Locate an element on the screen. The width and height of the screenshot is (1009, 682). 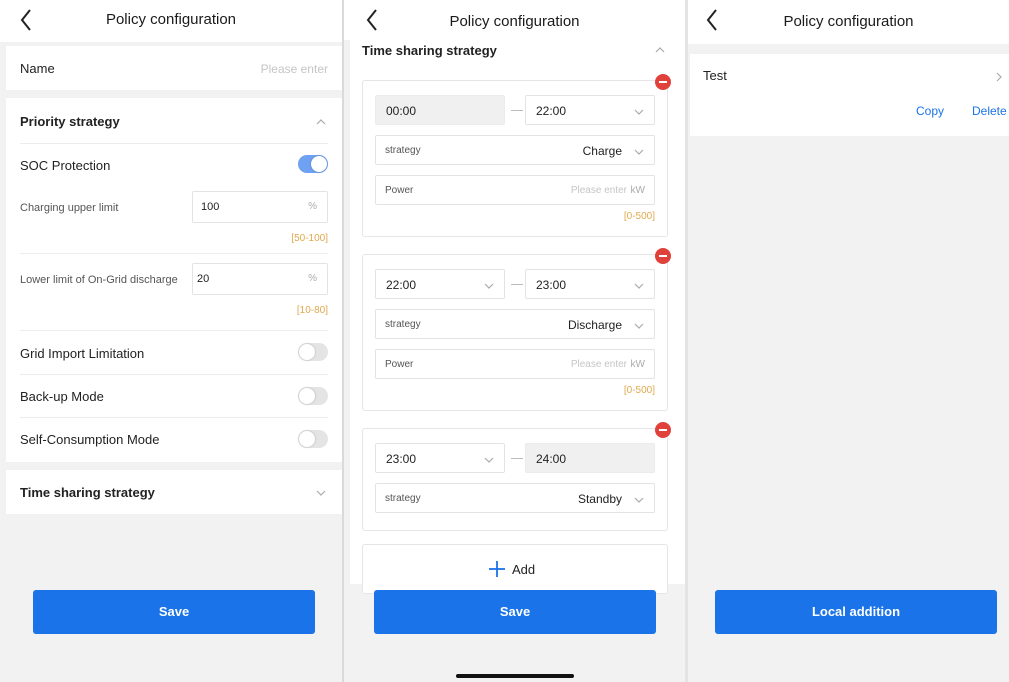
home-indicator is located at coordinates (515, 676).